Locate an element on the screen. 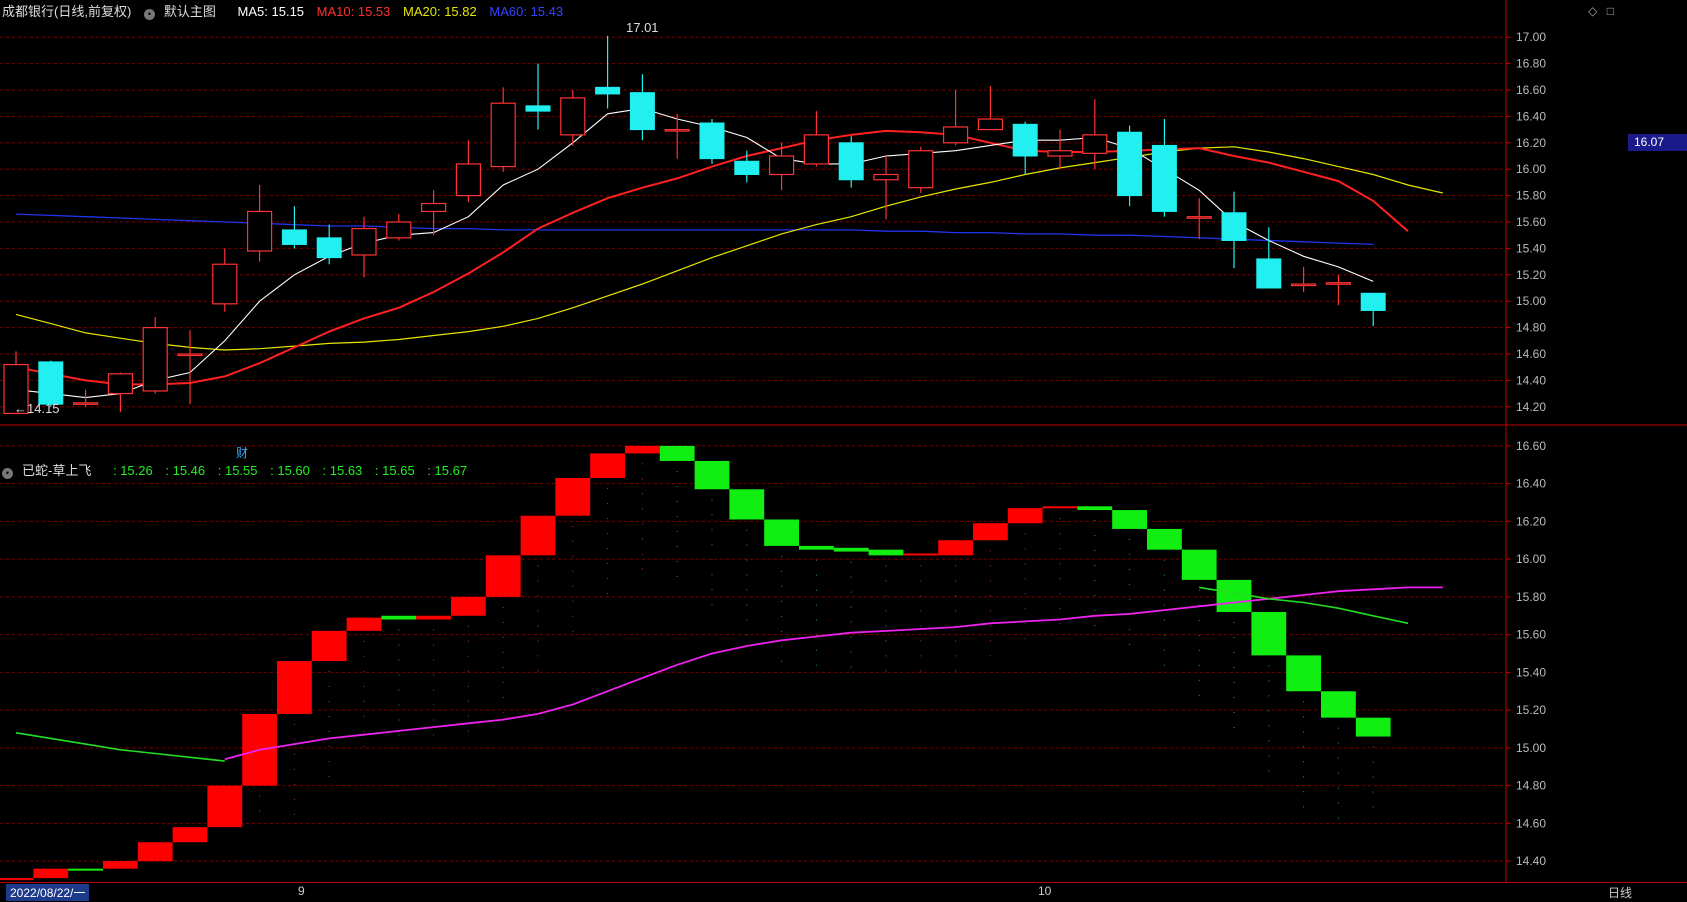 This screenshot has width=1687, height=902. indicator-v4: : 15.60 is located at coordinates (290, 470).